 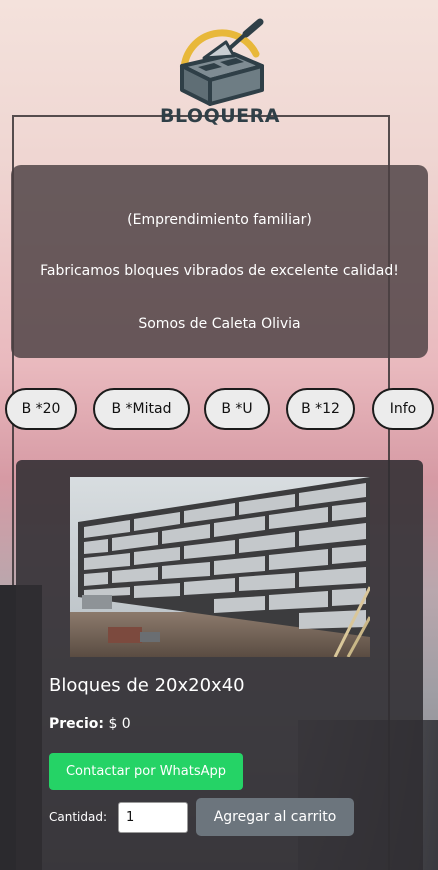 I want to click on product-price: Precio: $ 0, so click(x=90, y=724).